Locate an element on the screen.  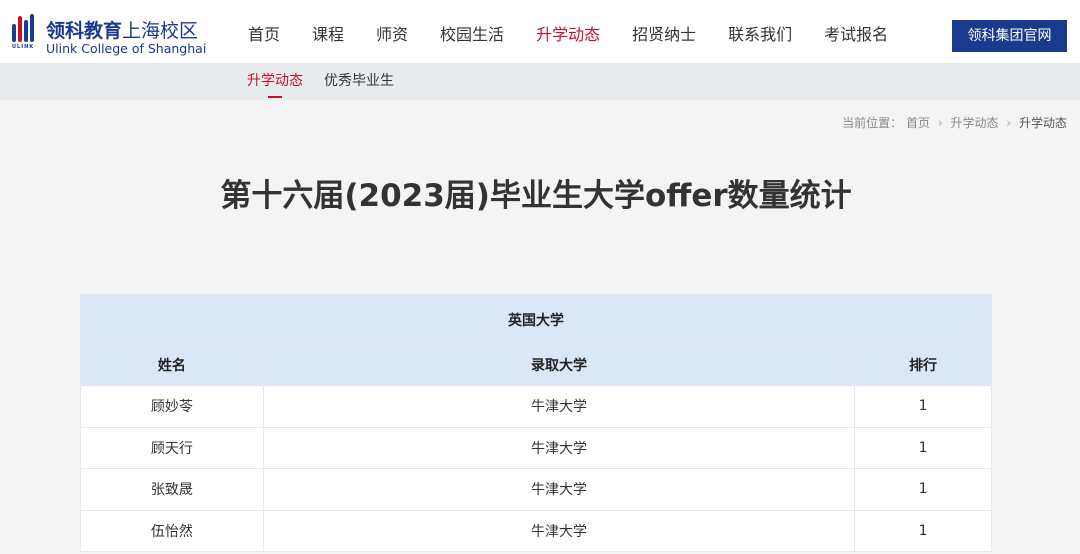
site-logo: ULINK 领科教育上海校区 Ulink College of Shanghai is located at coordinates (112, 34).